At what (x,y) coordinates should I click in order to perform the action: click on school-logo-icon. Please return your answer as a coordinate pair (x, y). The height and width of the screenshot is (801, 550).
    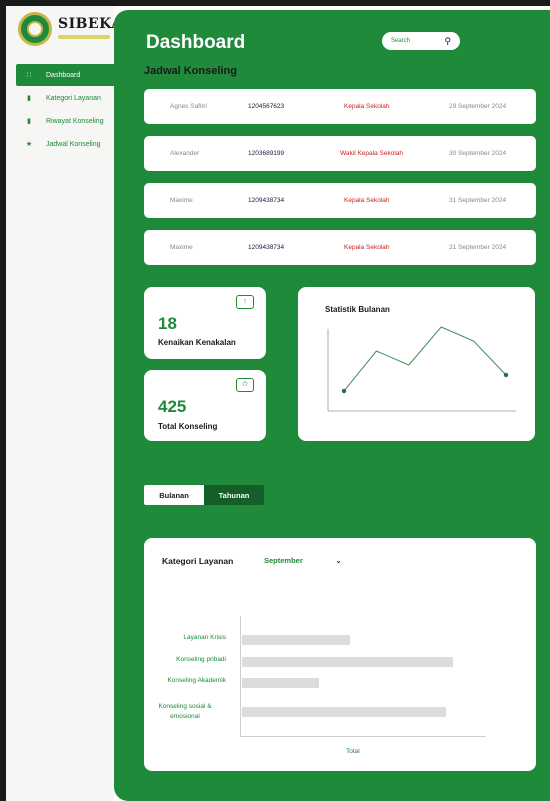
    Looking at the image, I should click on (35, 29).